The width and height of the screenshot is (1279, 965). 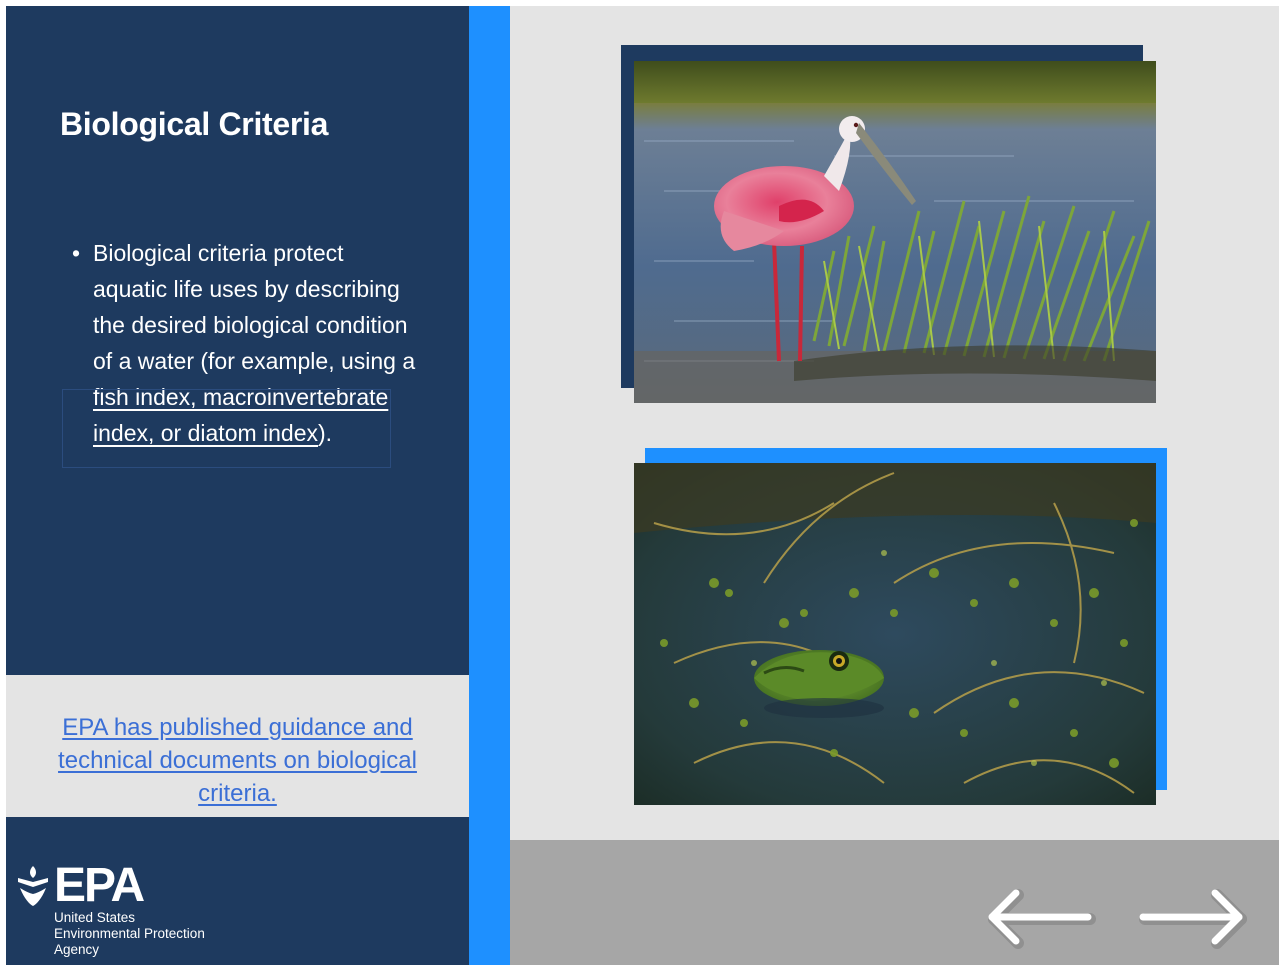 I want to click on accent-stripe, so click(x=489, y=485).